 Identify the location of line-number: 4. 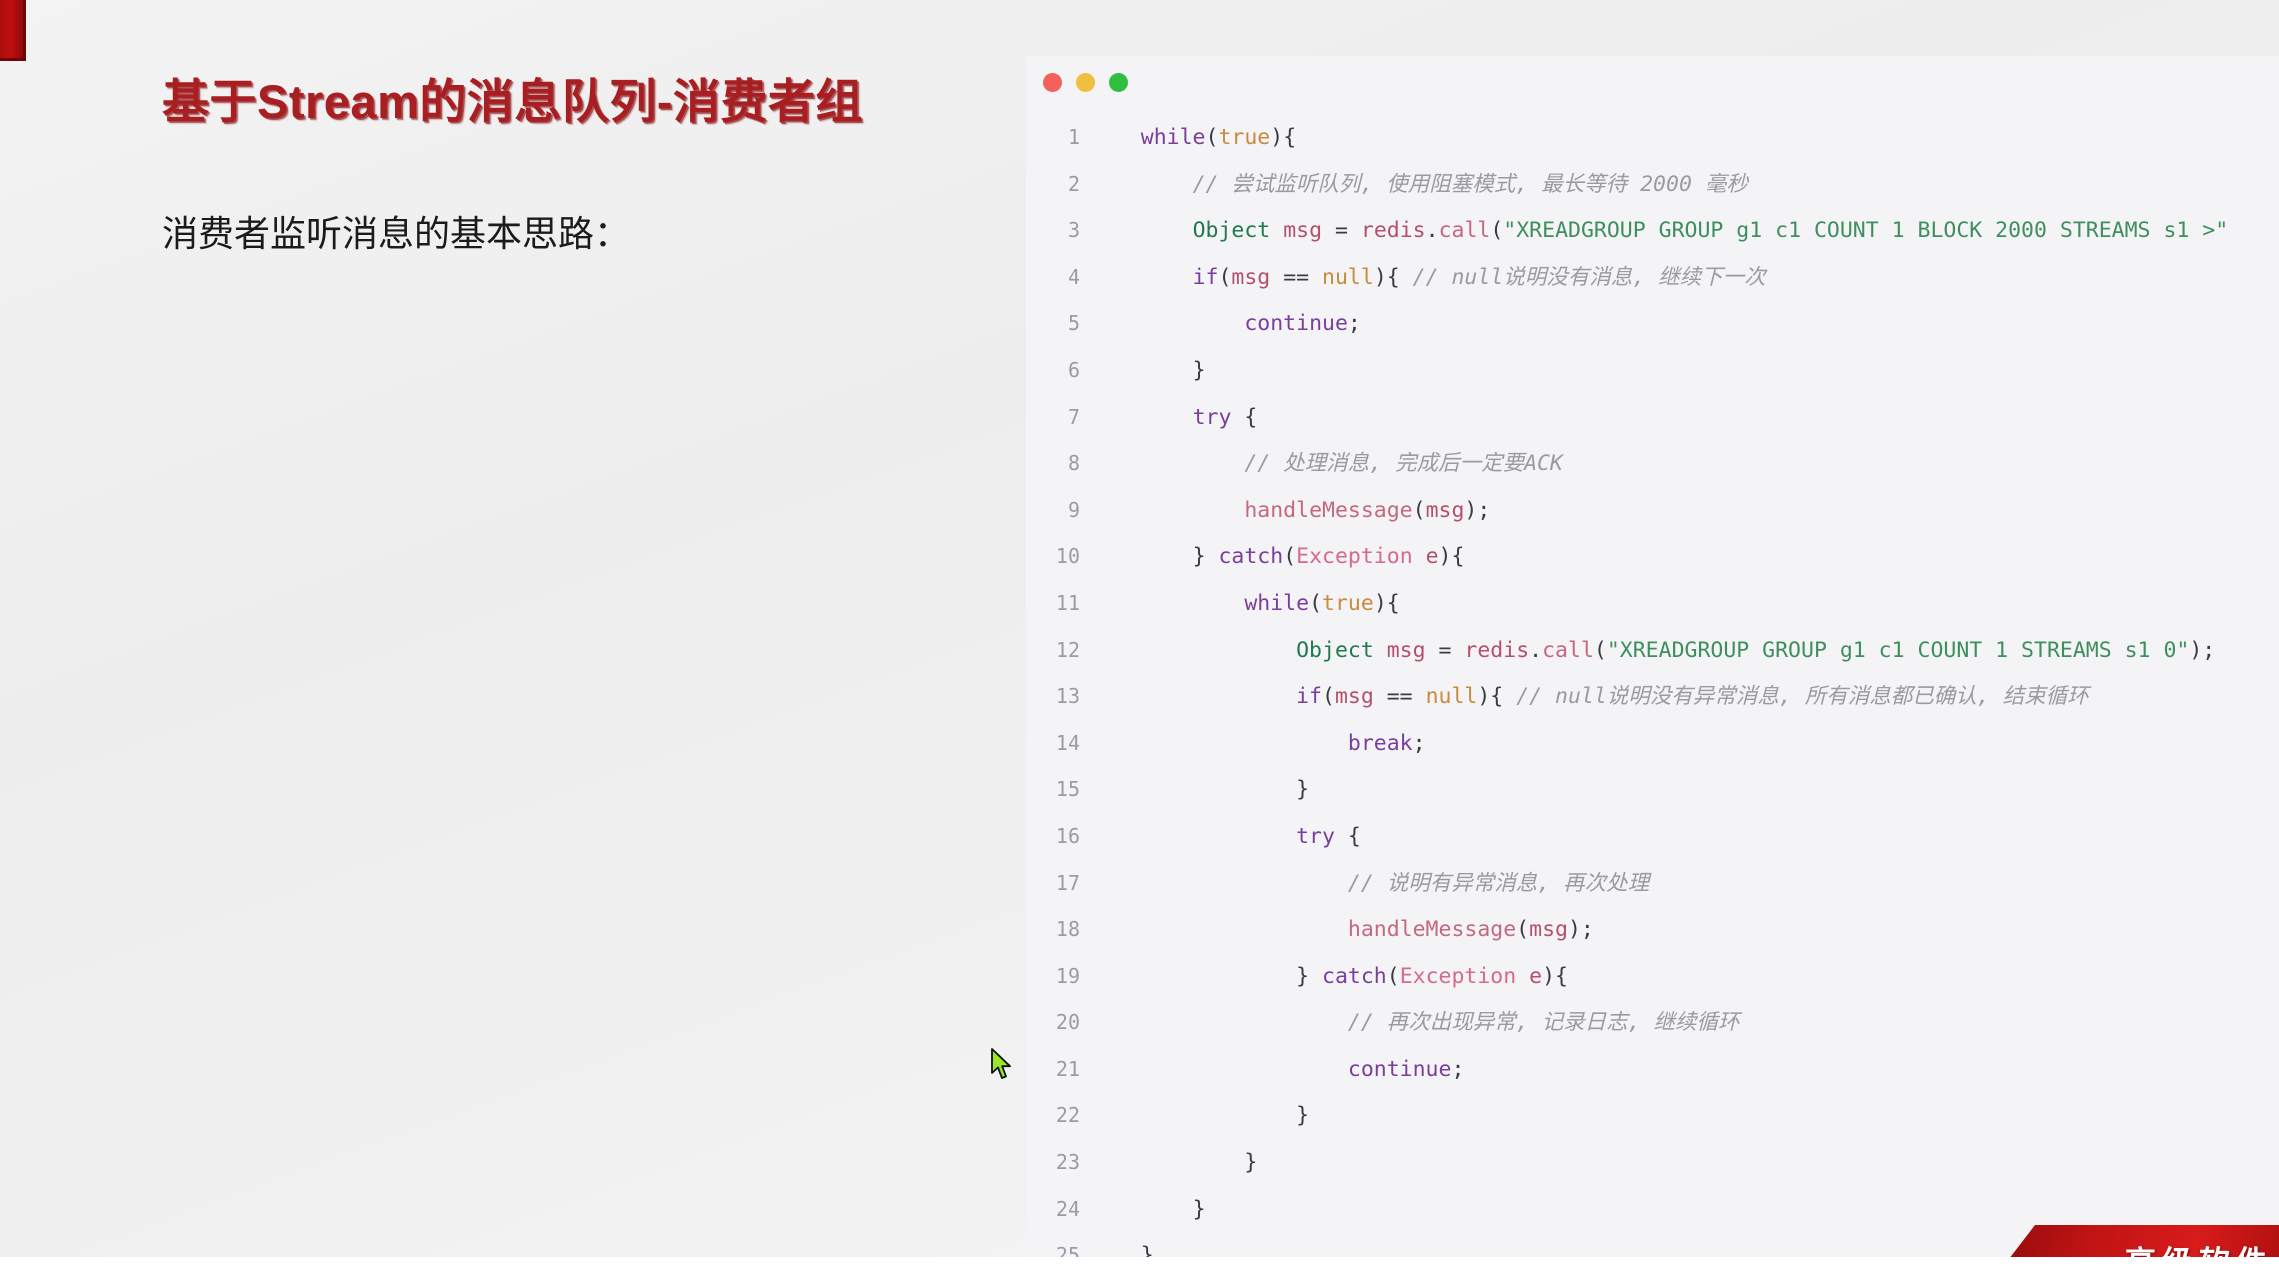
(1073, 276).